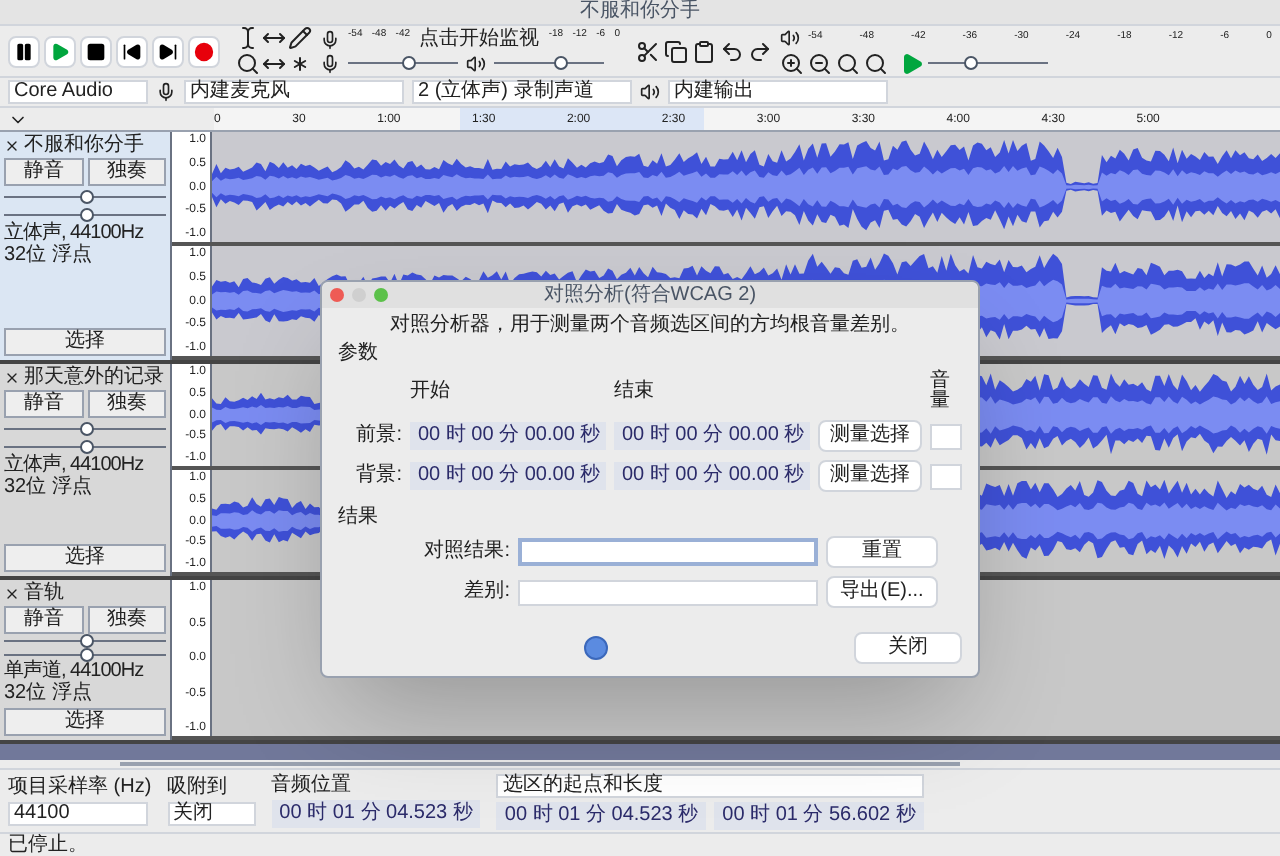 This screenshot has height=856, width=1280. Describe the element at coordinates (198, 787) in the screenshot. I see `snap-label: 吸附到` at that location.